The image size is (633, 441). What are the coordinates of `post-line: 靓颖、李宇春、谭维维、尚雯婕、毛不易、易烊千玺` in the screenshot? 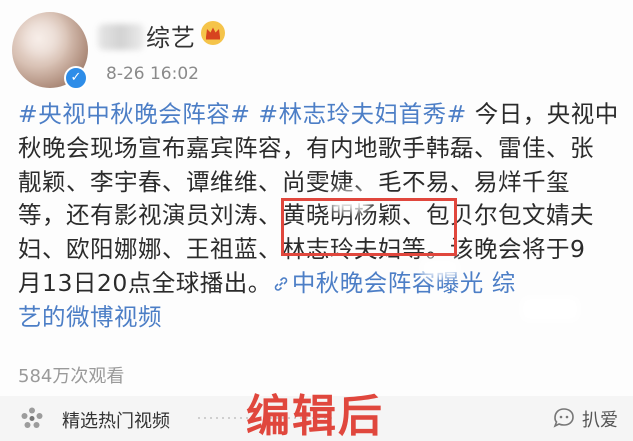 It's located at (321, 183).